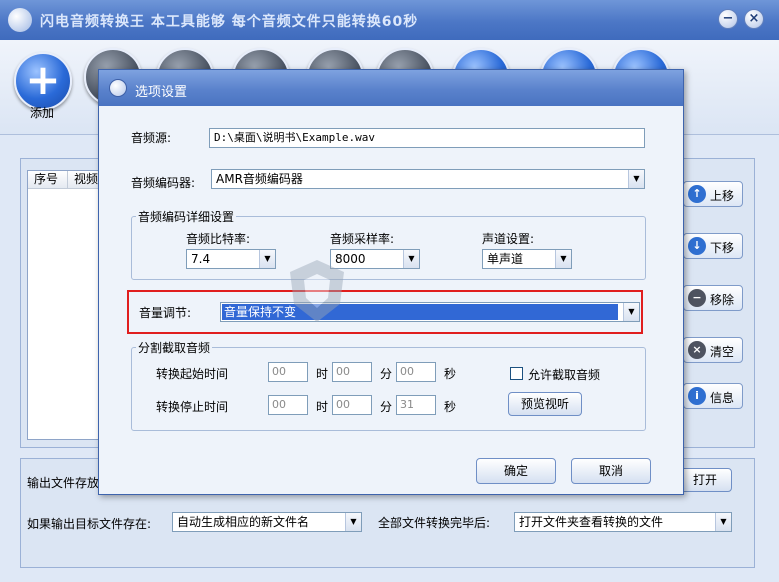  I want to click on stop-time-label: 转换停止时间, so click(192, 407).